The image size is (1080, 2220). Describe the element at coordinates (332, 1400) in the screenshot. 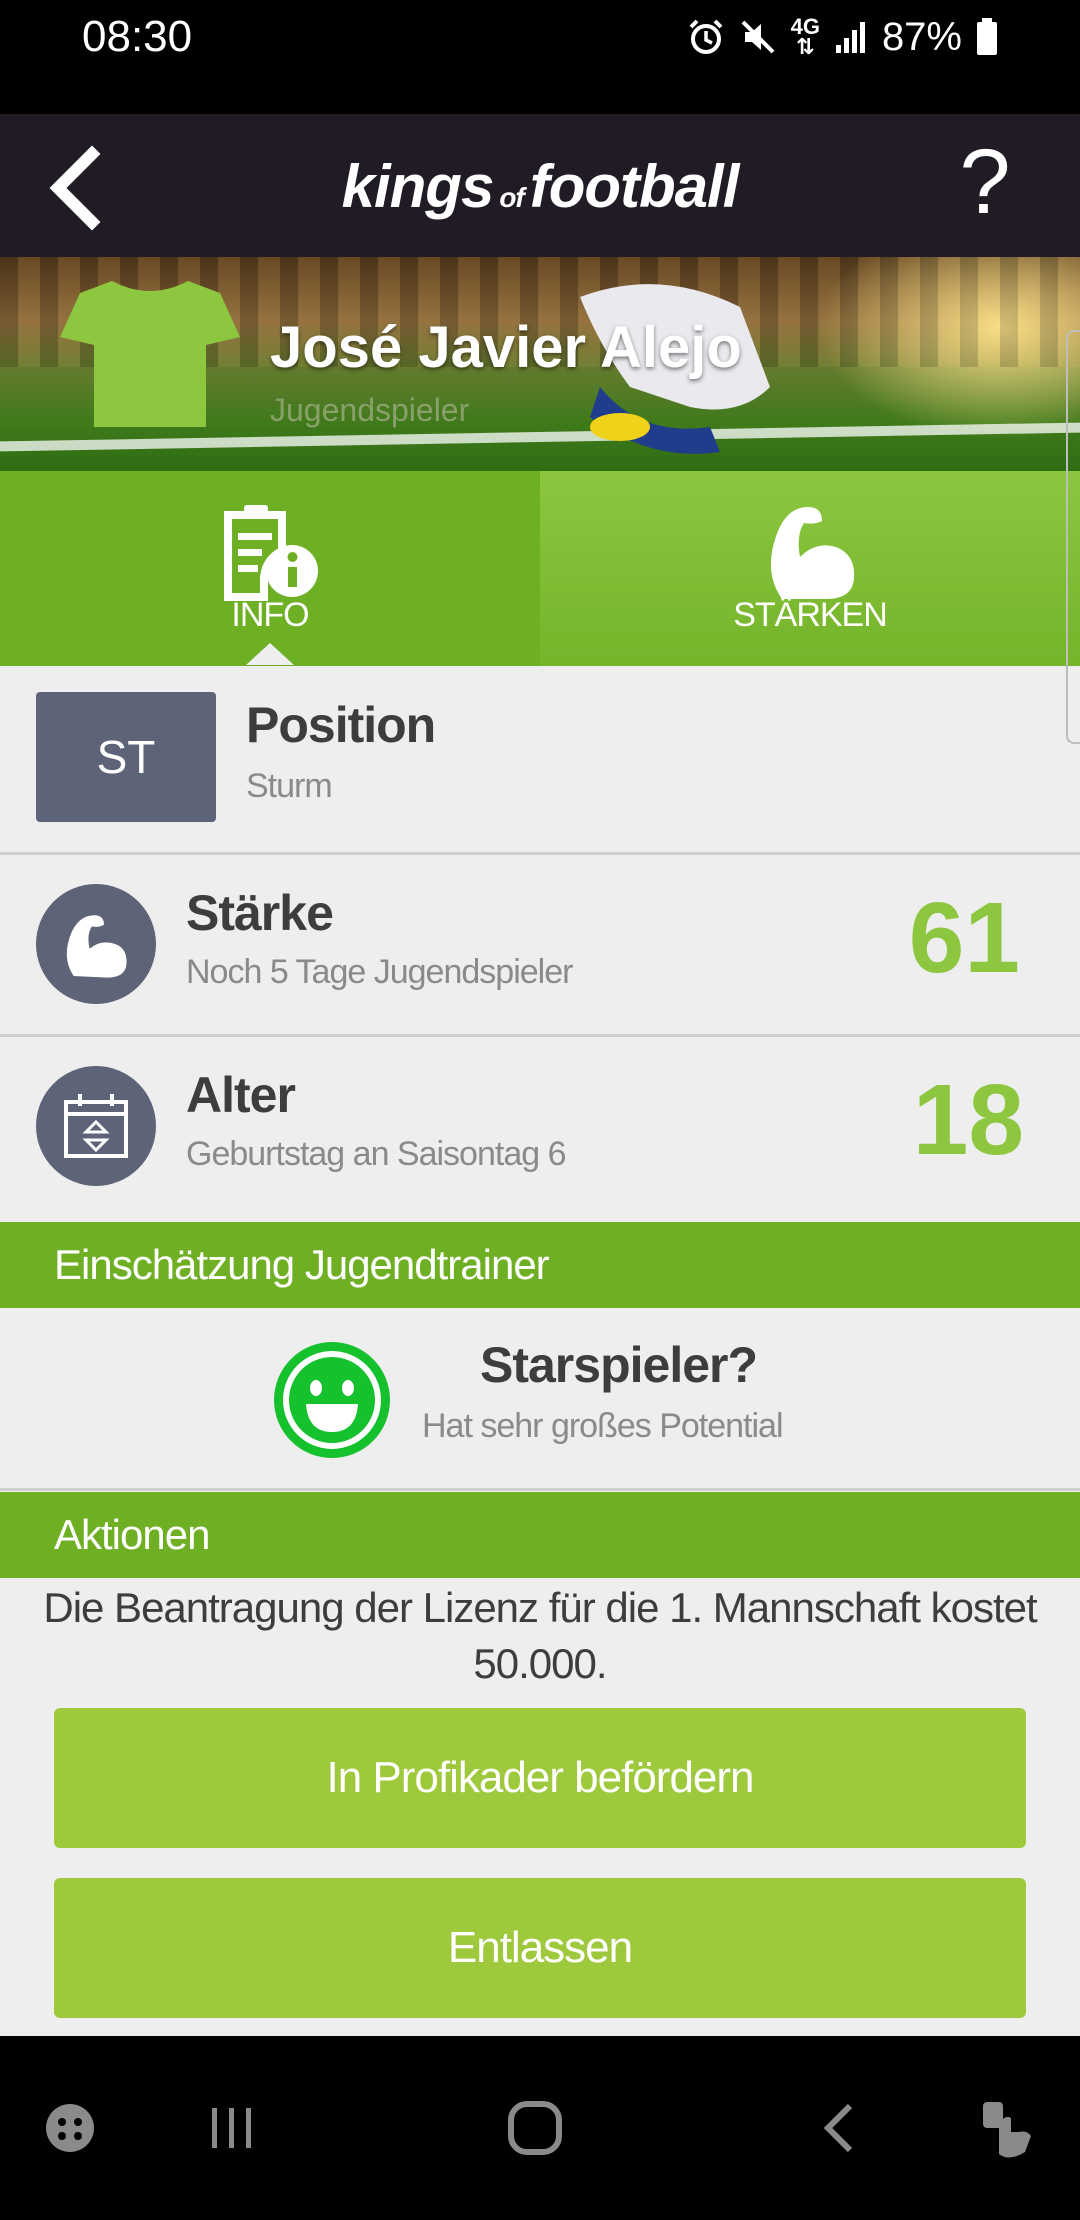

I see `smiley-icon` at that location.